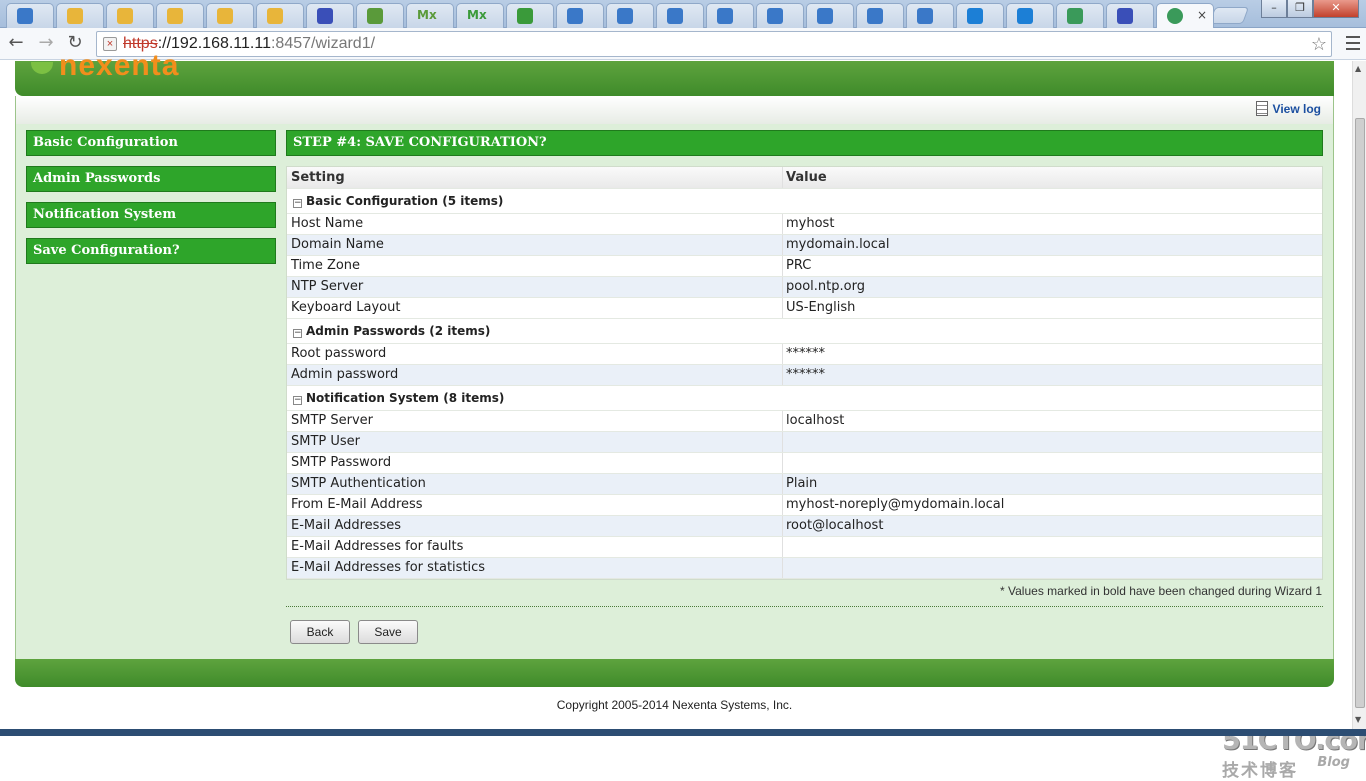 Image resolution: width=1366 pixels, height=781 pixels. I want to click on value-cell: myhost-noreply@mydomain.local, so click(895, 504).